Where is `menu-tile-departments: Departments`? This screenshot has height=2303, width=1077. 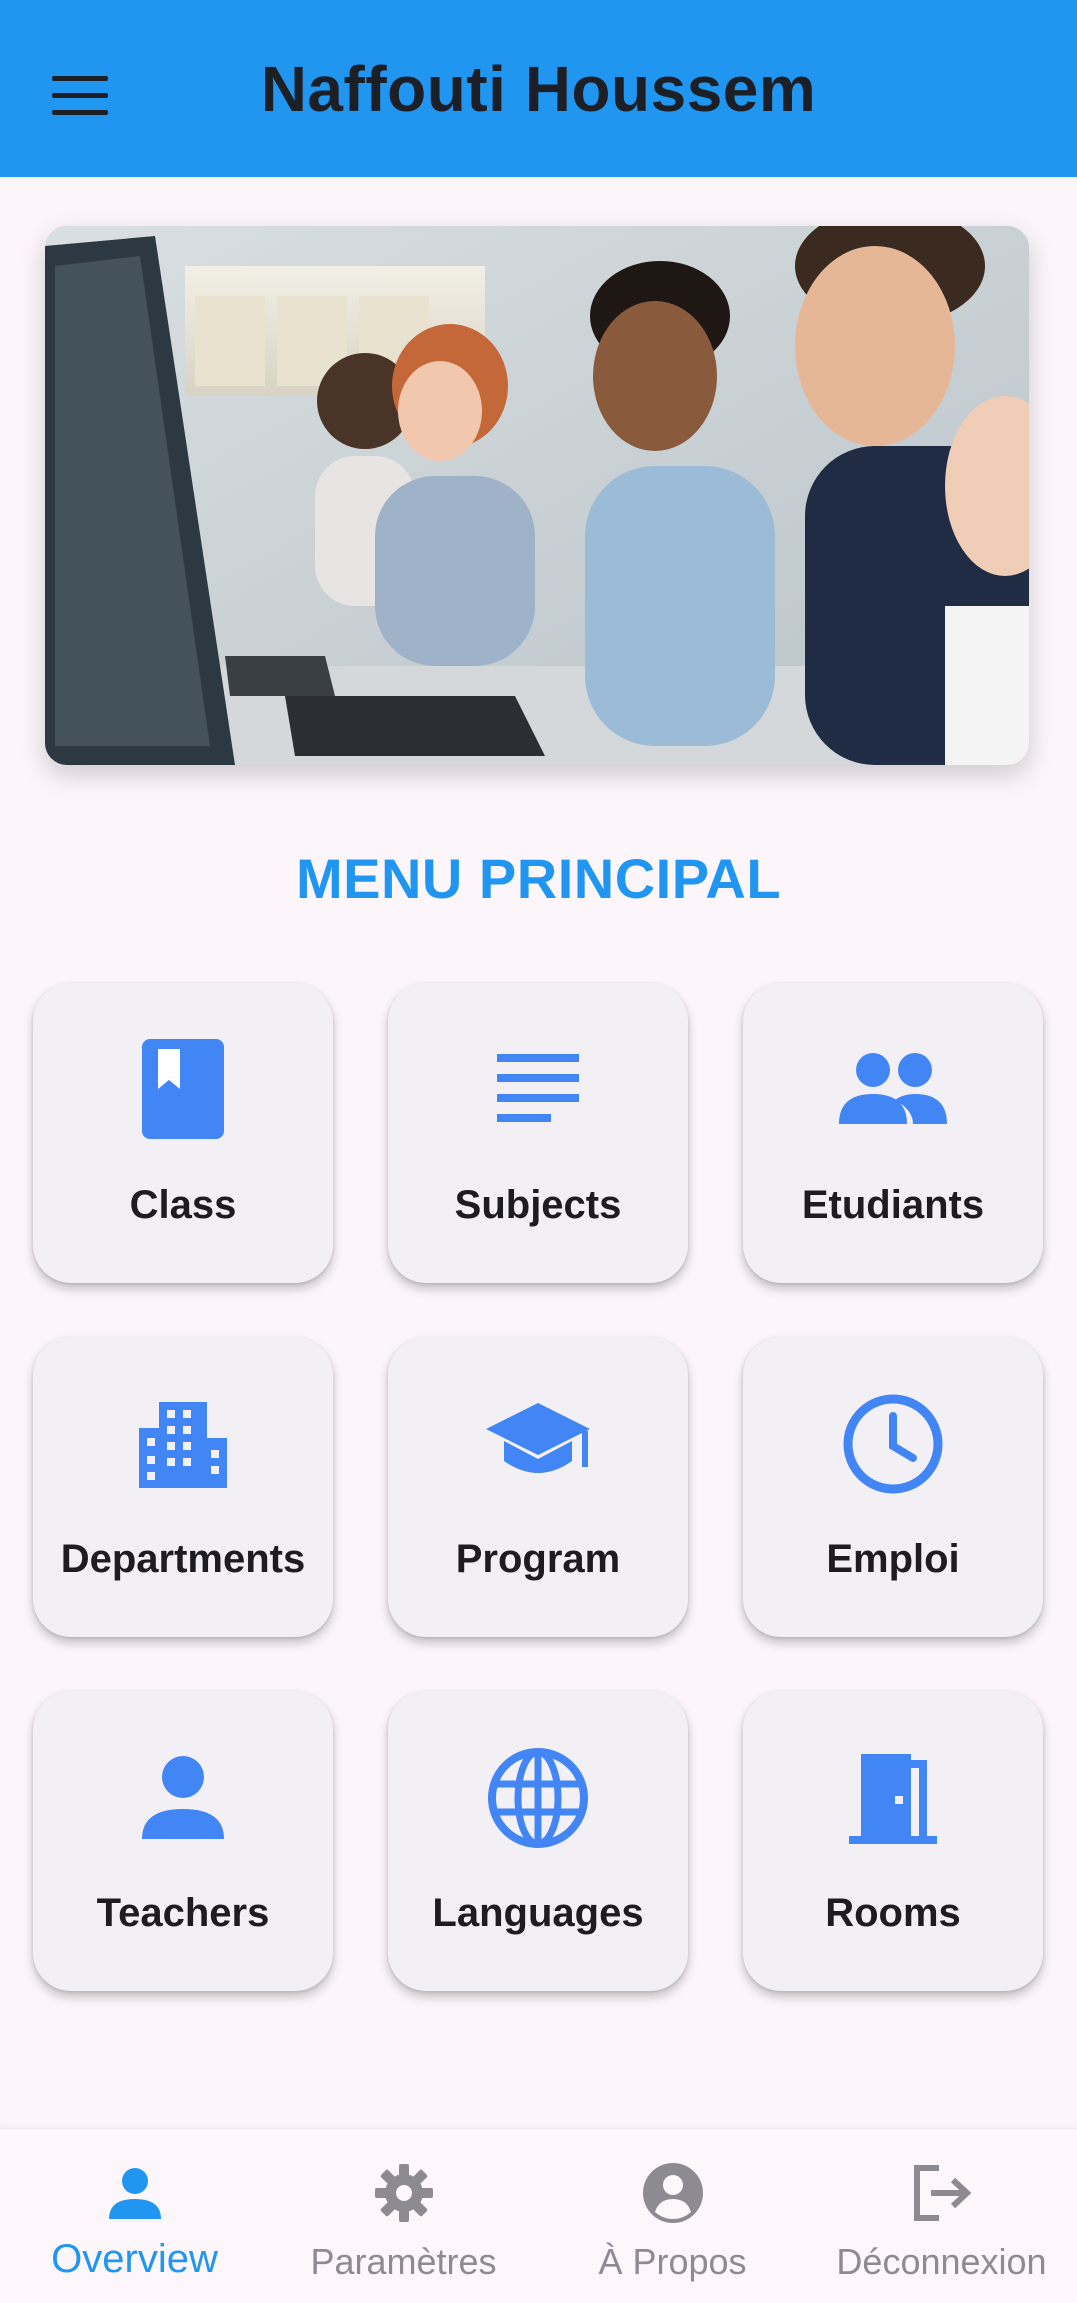 menu-tile-departments: Departments is located at coordinates (183, 1487).